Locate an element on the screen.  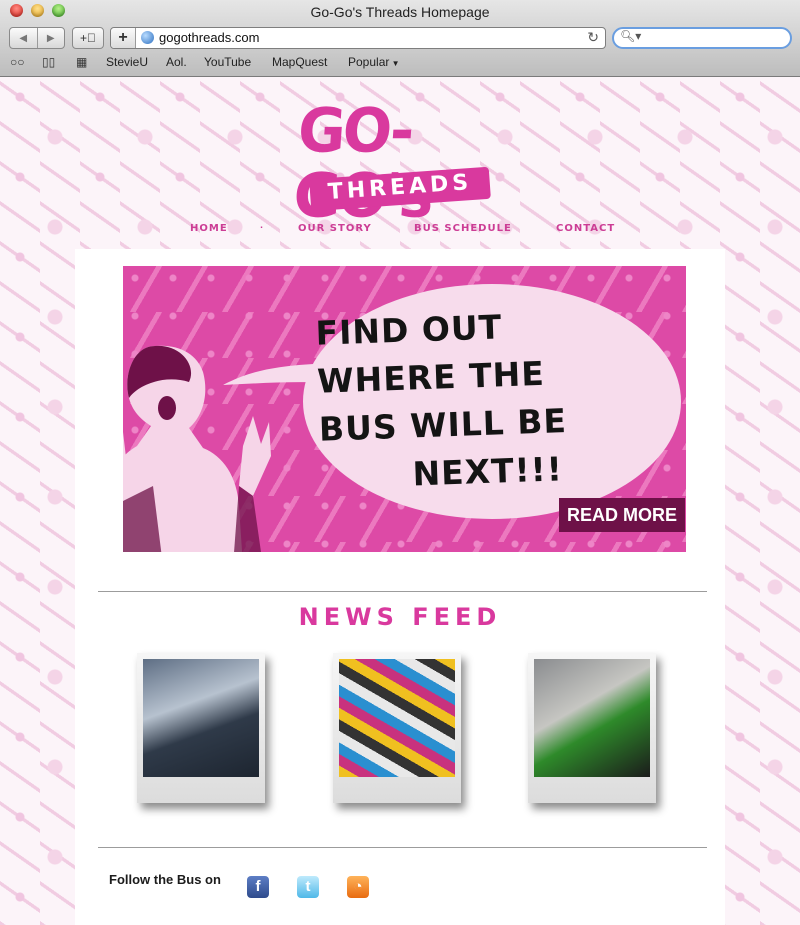
history-nav: ◀ ▶ is located at coordinates (37, 38).